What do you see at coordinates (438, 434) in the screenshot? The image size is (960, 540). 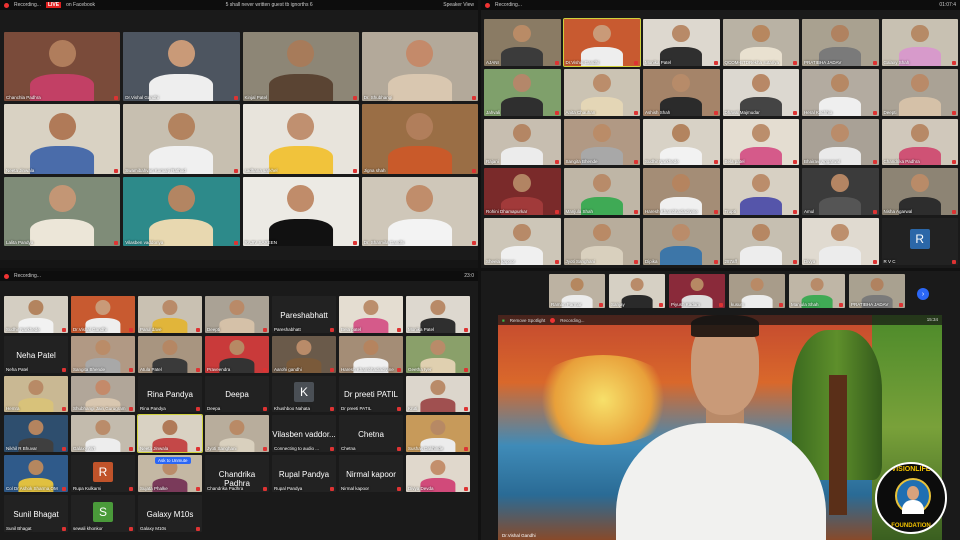 I see `participant-tile: Sushas Dakhinde` at bounding box center [438, 434].